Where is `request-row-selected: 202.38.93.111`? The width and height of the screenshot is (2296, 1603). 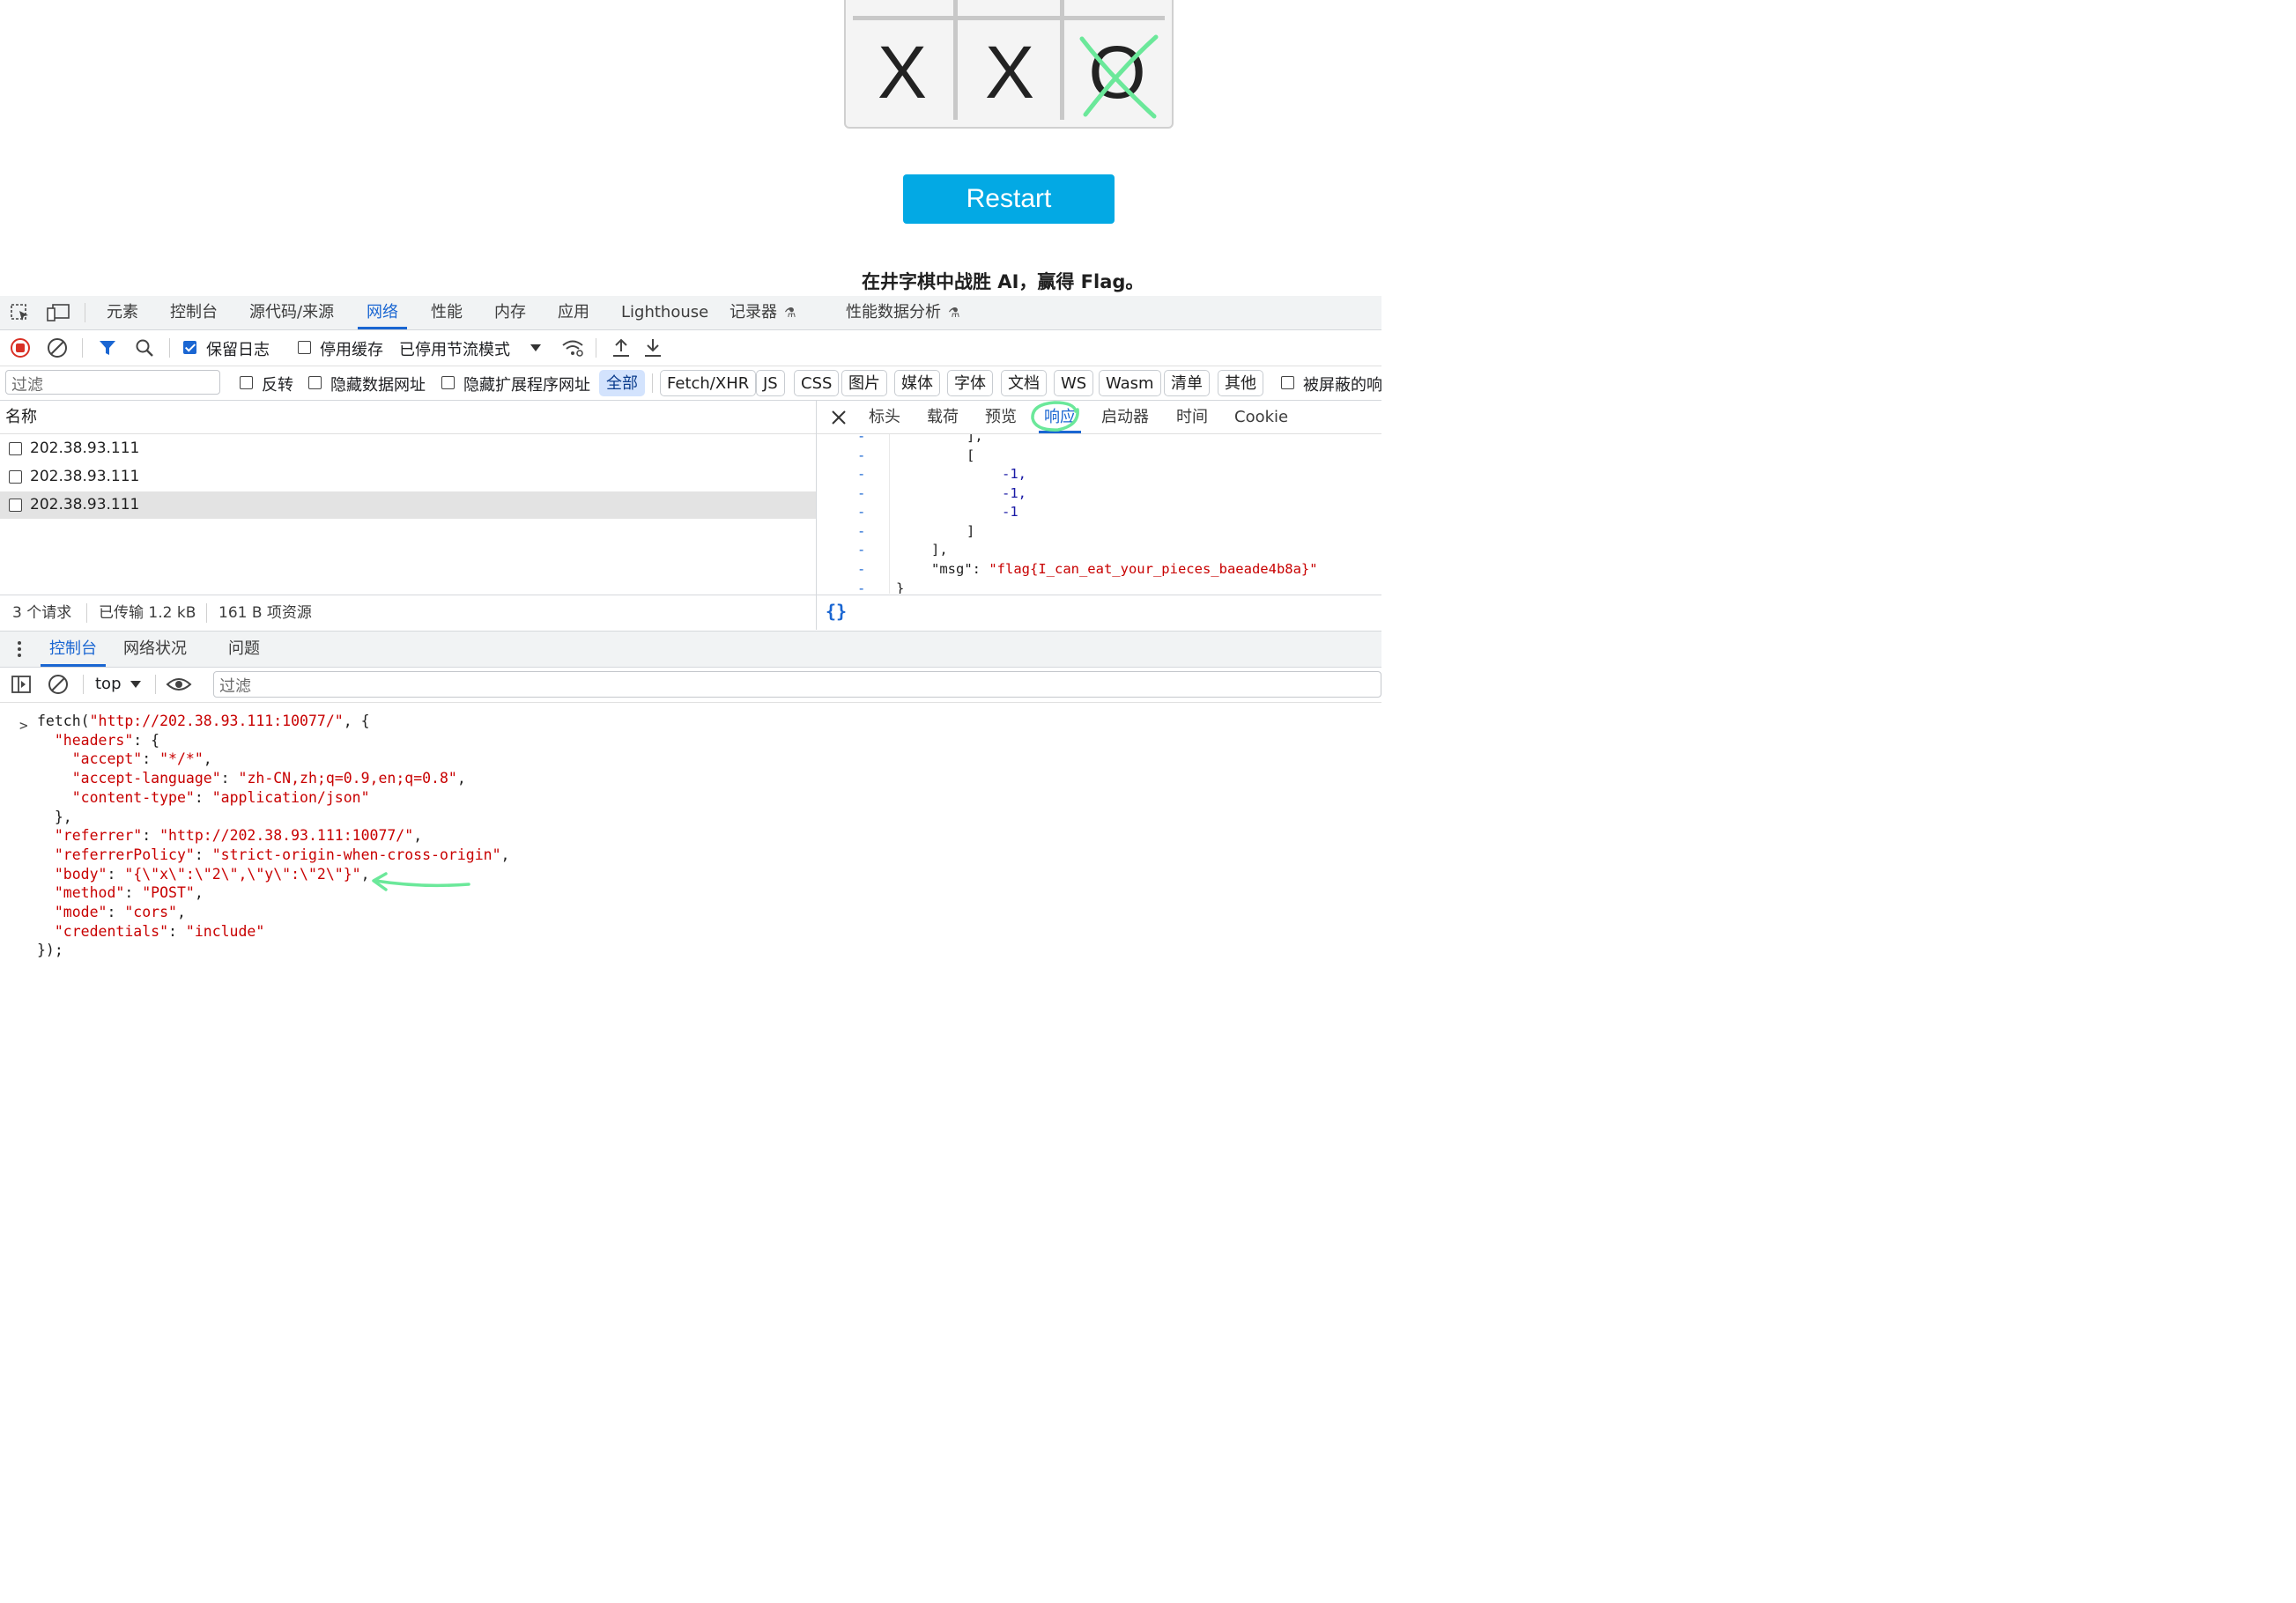
request-row-selected: 202.38.93.111 is located at coordinates (408, 505).